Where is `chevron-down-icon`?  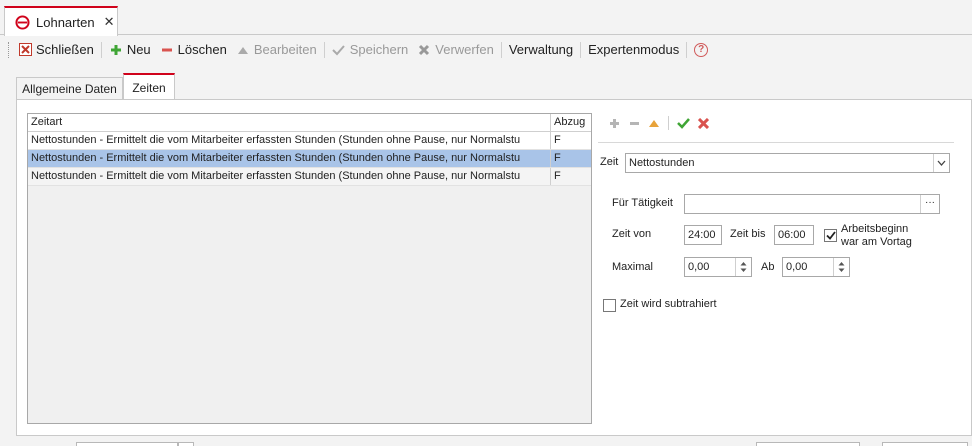 chevron-down-icon is located at coordinates (941, 163).